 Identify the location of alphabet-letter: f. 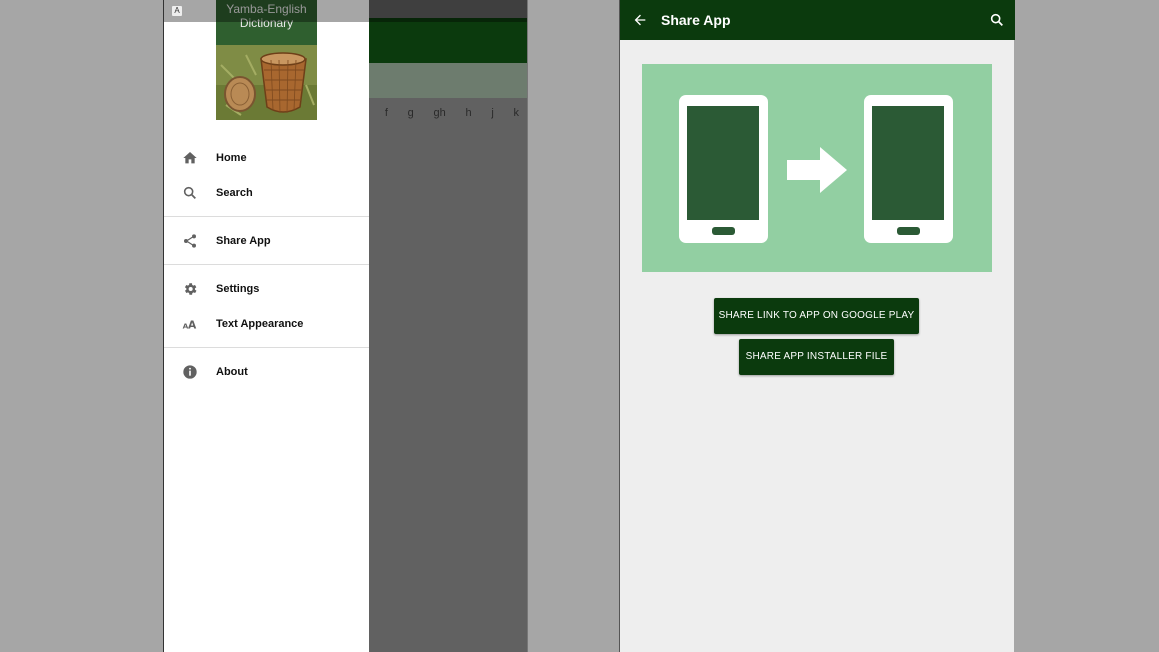
(386, 113).